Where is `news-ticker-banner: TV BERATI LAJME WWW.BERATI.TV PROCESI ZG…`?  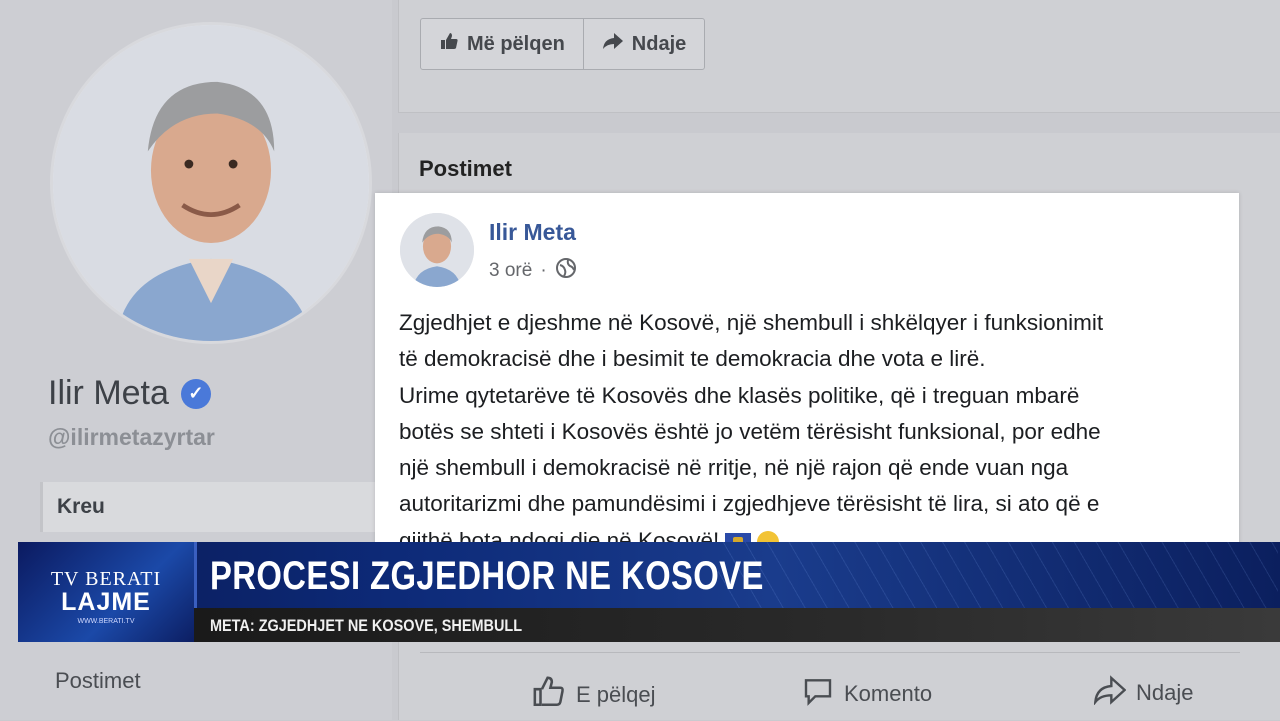
news-ticker-banner: TV BERATI LAJME WWW.BERATI.TV PROCESI ZG… is located at coordinates (649, 592).